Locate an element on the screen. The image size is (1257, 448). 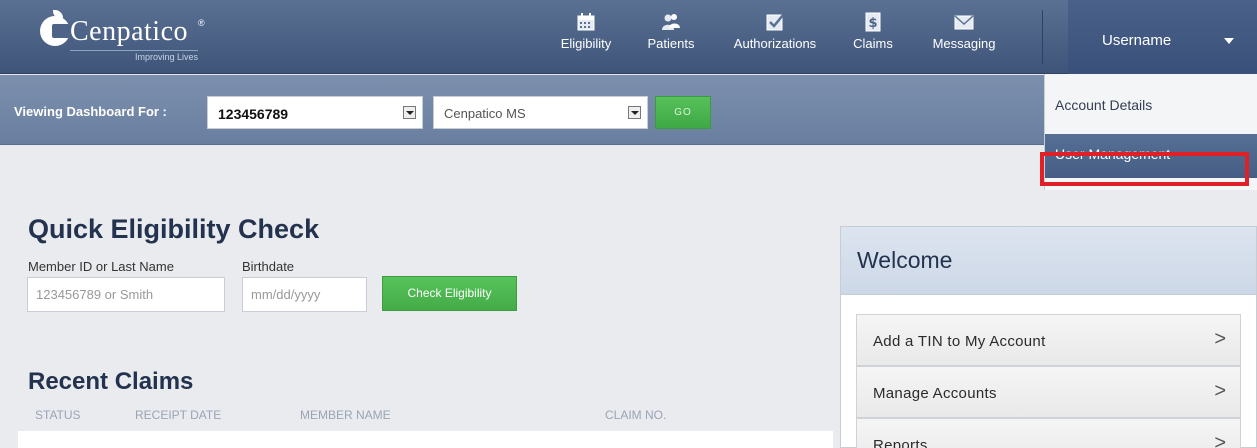
nav-claims: $ Claims is located at coordinates (873, 41).